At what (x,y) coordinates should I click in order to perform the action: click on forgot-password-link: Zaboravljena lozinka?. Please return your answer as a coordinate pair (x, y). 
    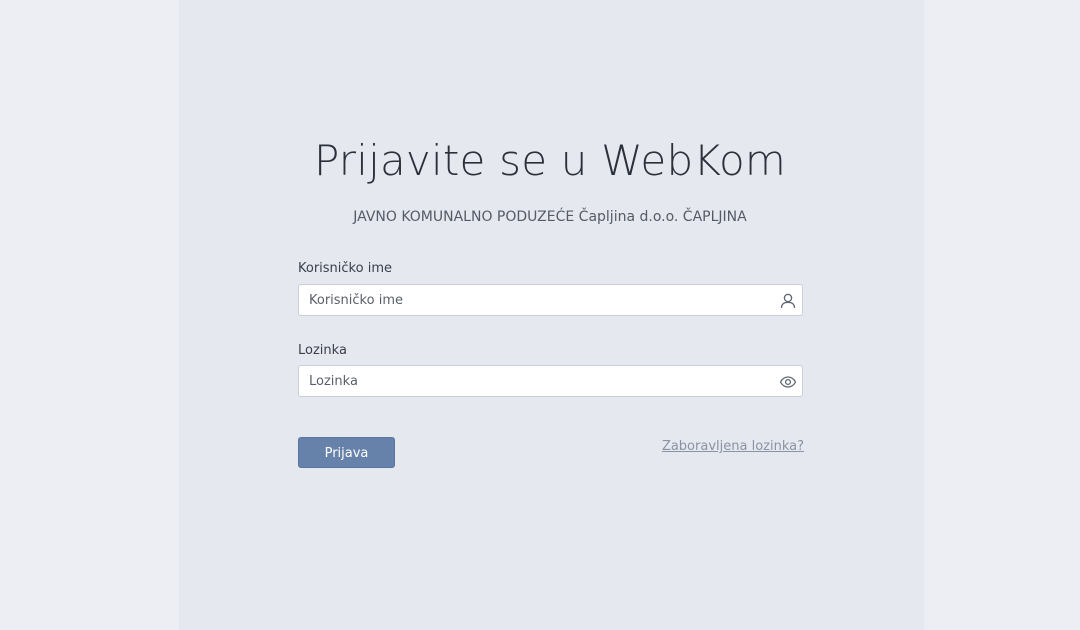
    Looking at the image, I should click on (733, 446).